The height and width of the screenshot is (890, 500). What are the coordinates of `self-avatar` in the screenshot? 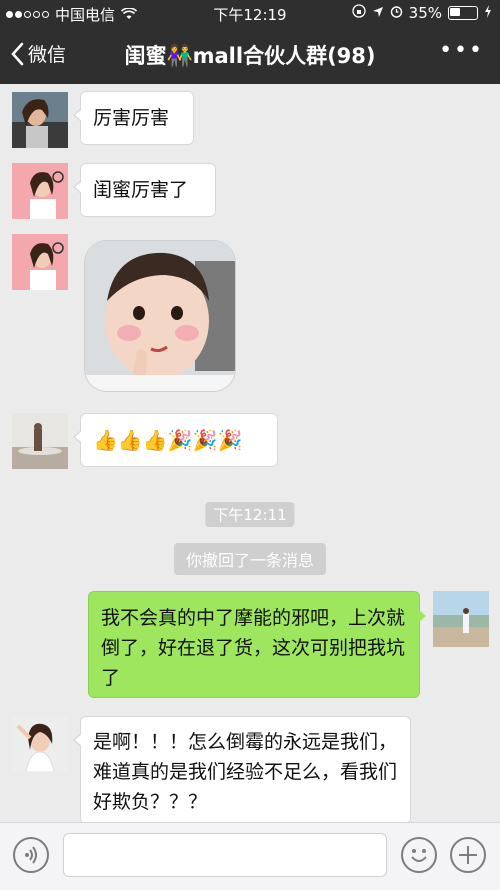 It's located at (461, 619).